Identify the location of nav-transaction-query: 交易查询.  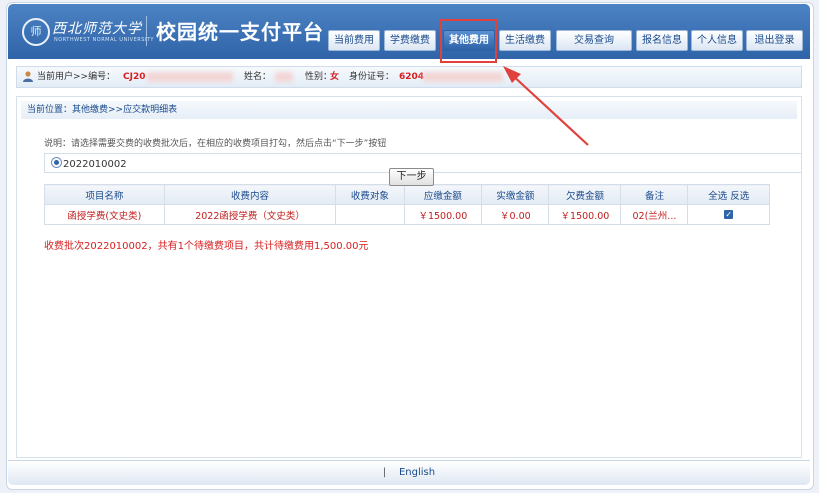
(594, 40).